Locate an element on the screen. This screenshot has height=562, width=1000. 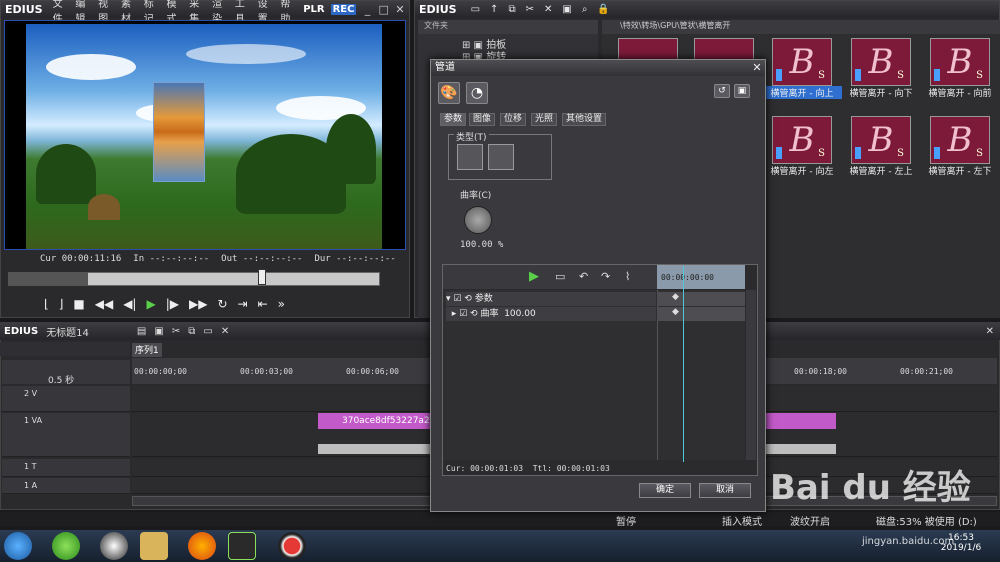
delete-tool-icon: ✕ is located at coordinates (225, 331).